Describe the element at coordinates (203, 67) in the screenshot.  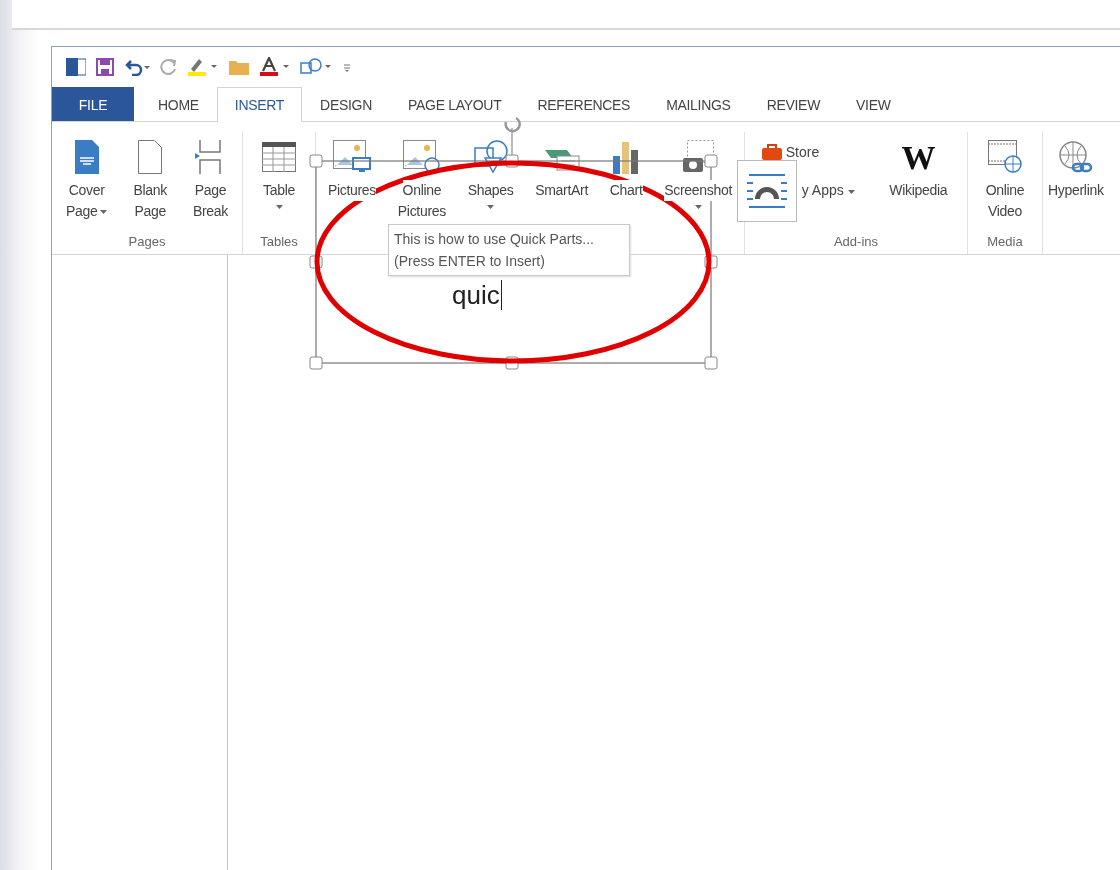
I see `highlighter-icon` at that location.